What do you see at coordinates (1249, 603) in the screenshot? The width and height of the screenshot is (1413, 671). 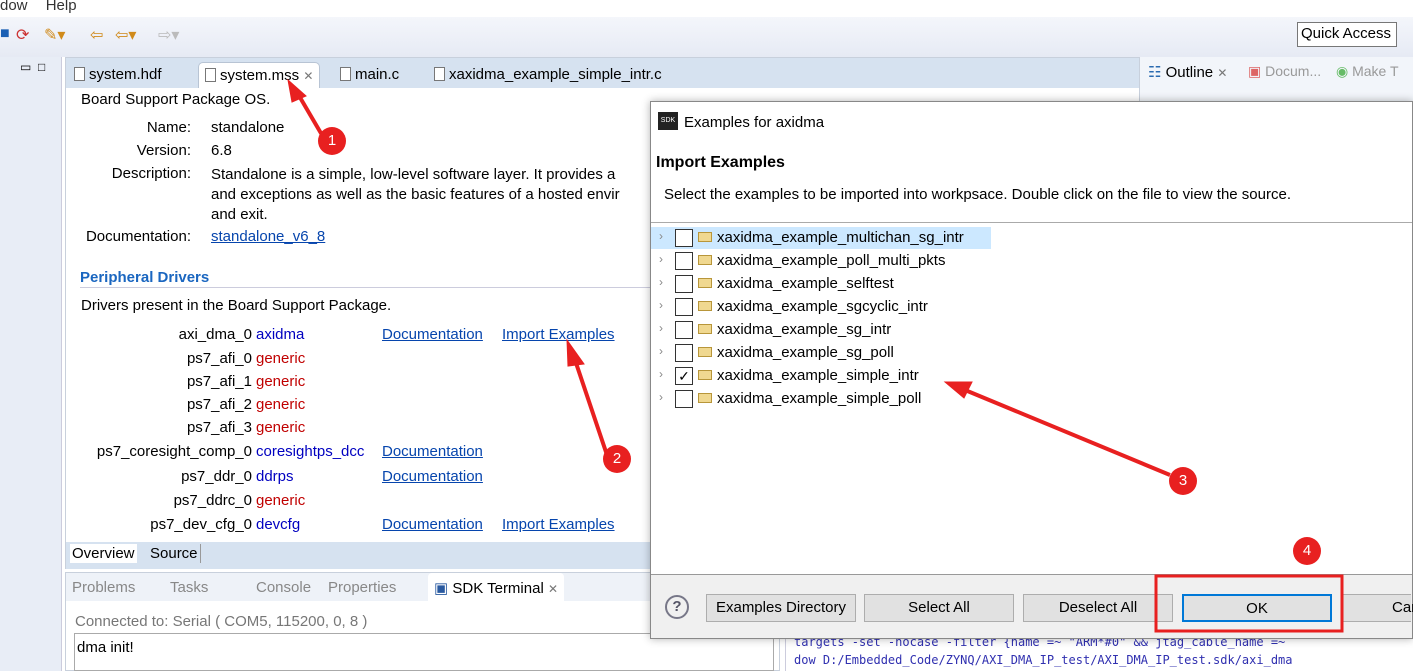 I see `ok-highlight-box` at bounding box center [1249, 603].